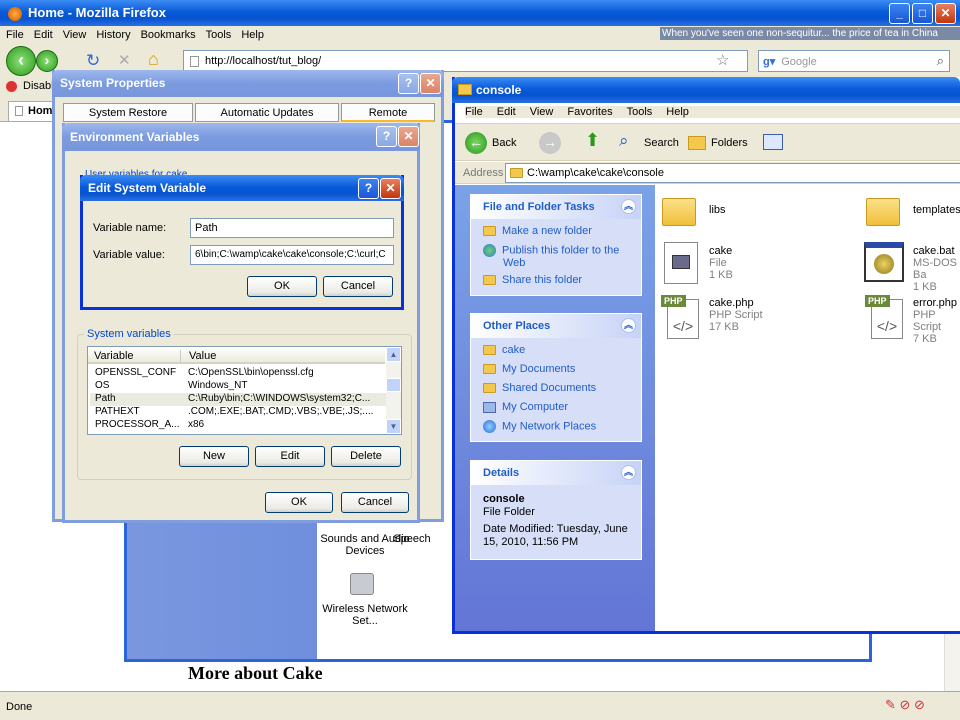 The width and height of the screenshot is (960, 720). I want to click on variable-name-field: Path, so click(292, 228).